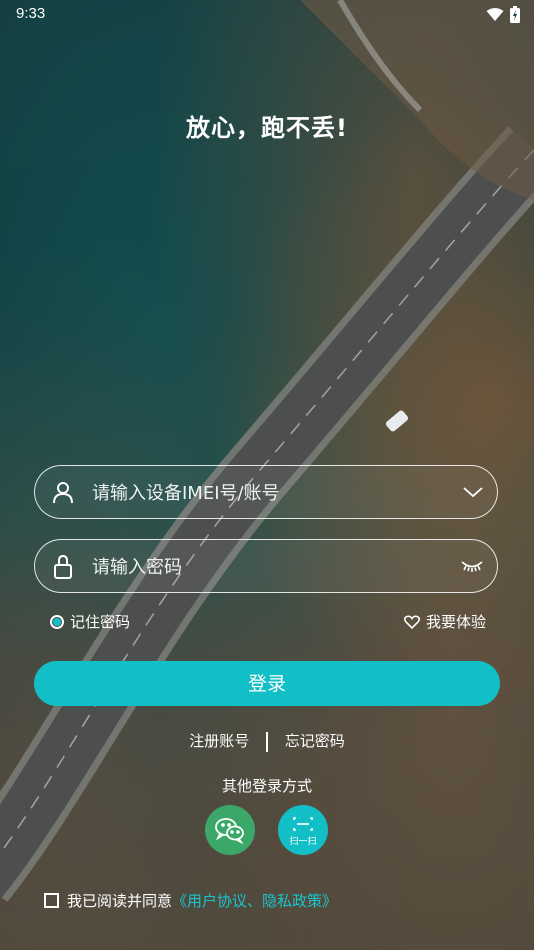  What do you see at coordinates (455, 622) in the screenshot?
I see `trial-label: 我要体验` at bounding box center [455, 622].